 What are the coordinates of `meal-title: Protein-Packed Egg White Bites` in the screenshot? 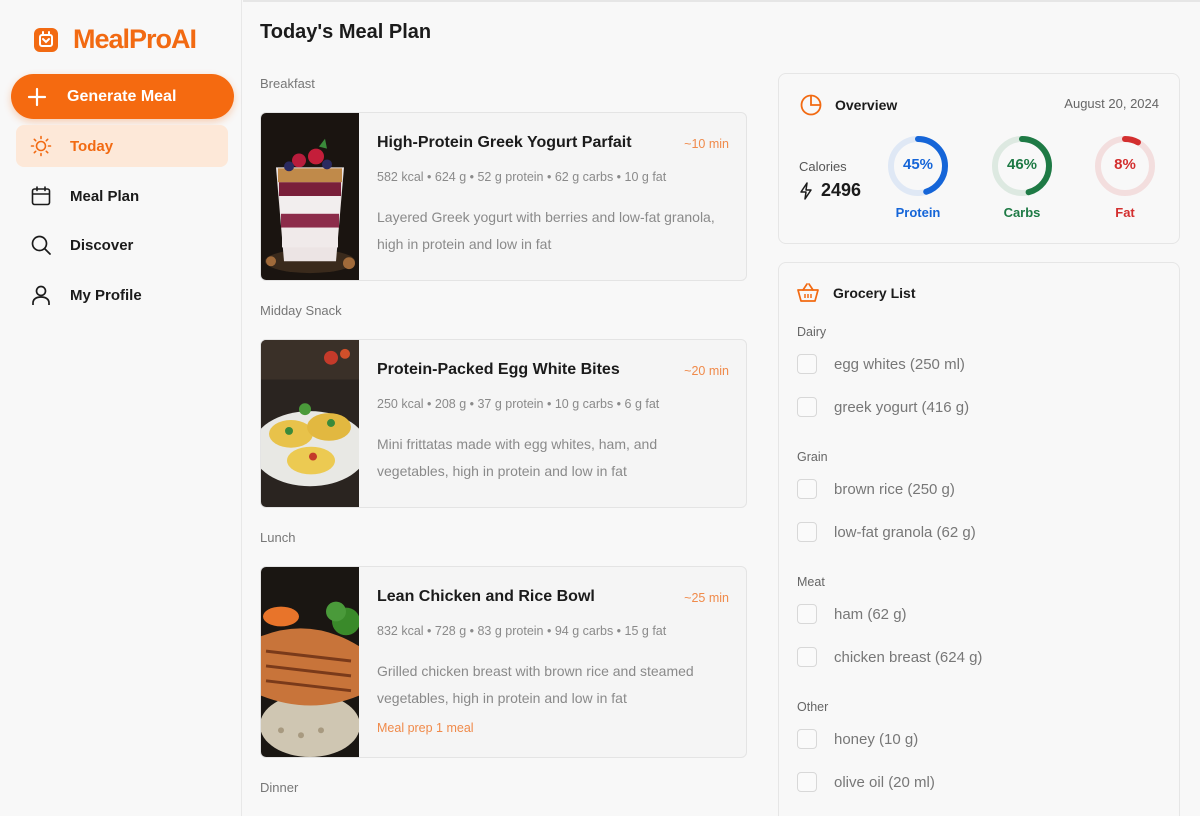 It's located at (498, 369).